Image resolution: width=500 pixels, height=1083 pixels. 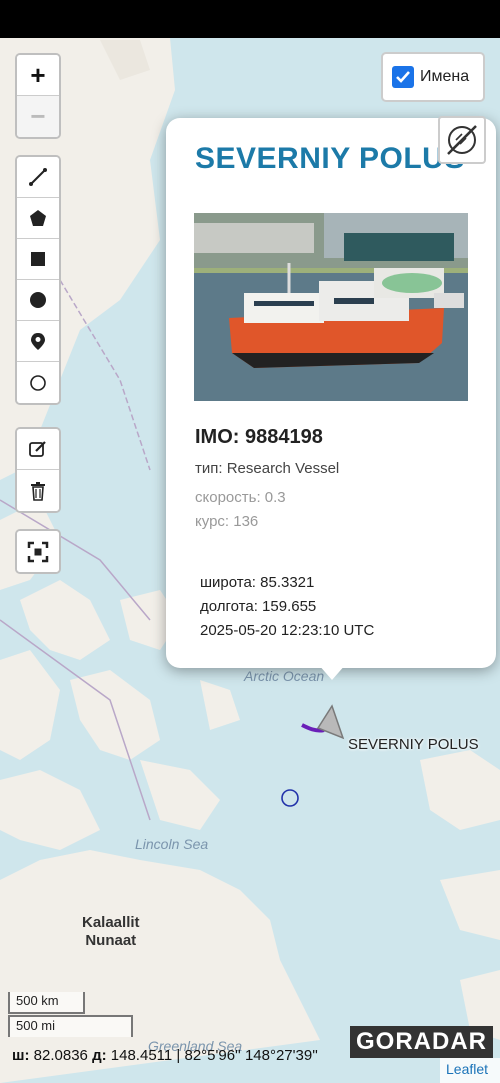 I want to click on scale-imperial-label: 500 mi, so click(x=70, y=1026).